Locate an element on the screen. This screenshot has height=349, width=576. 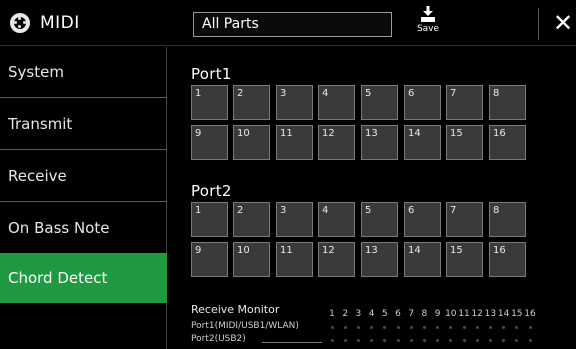
monitor-channel-number: 15 is located at coordinates (517, 314).